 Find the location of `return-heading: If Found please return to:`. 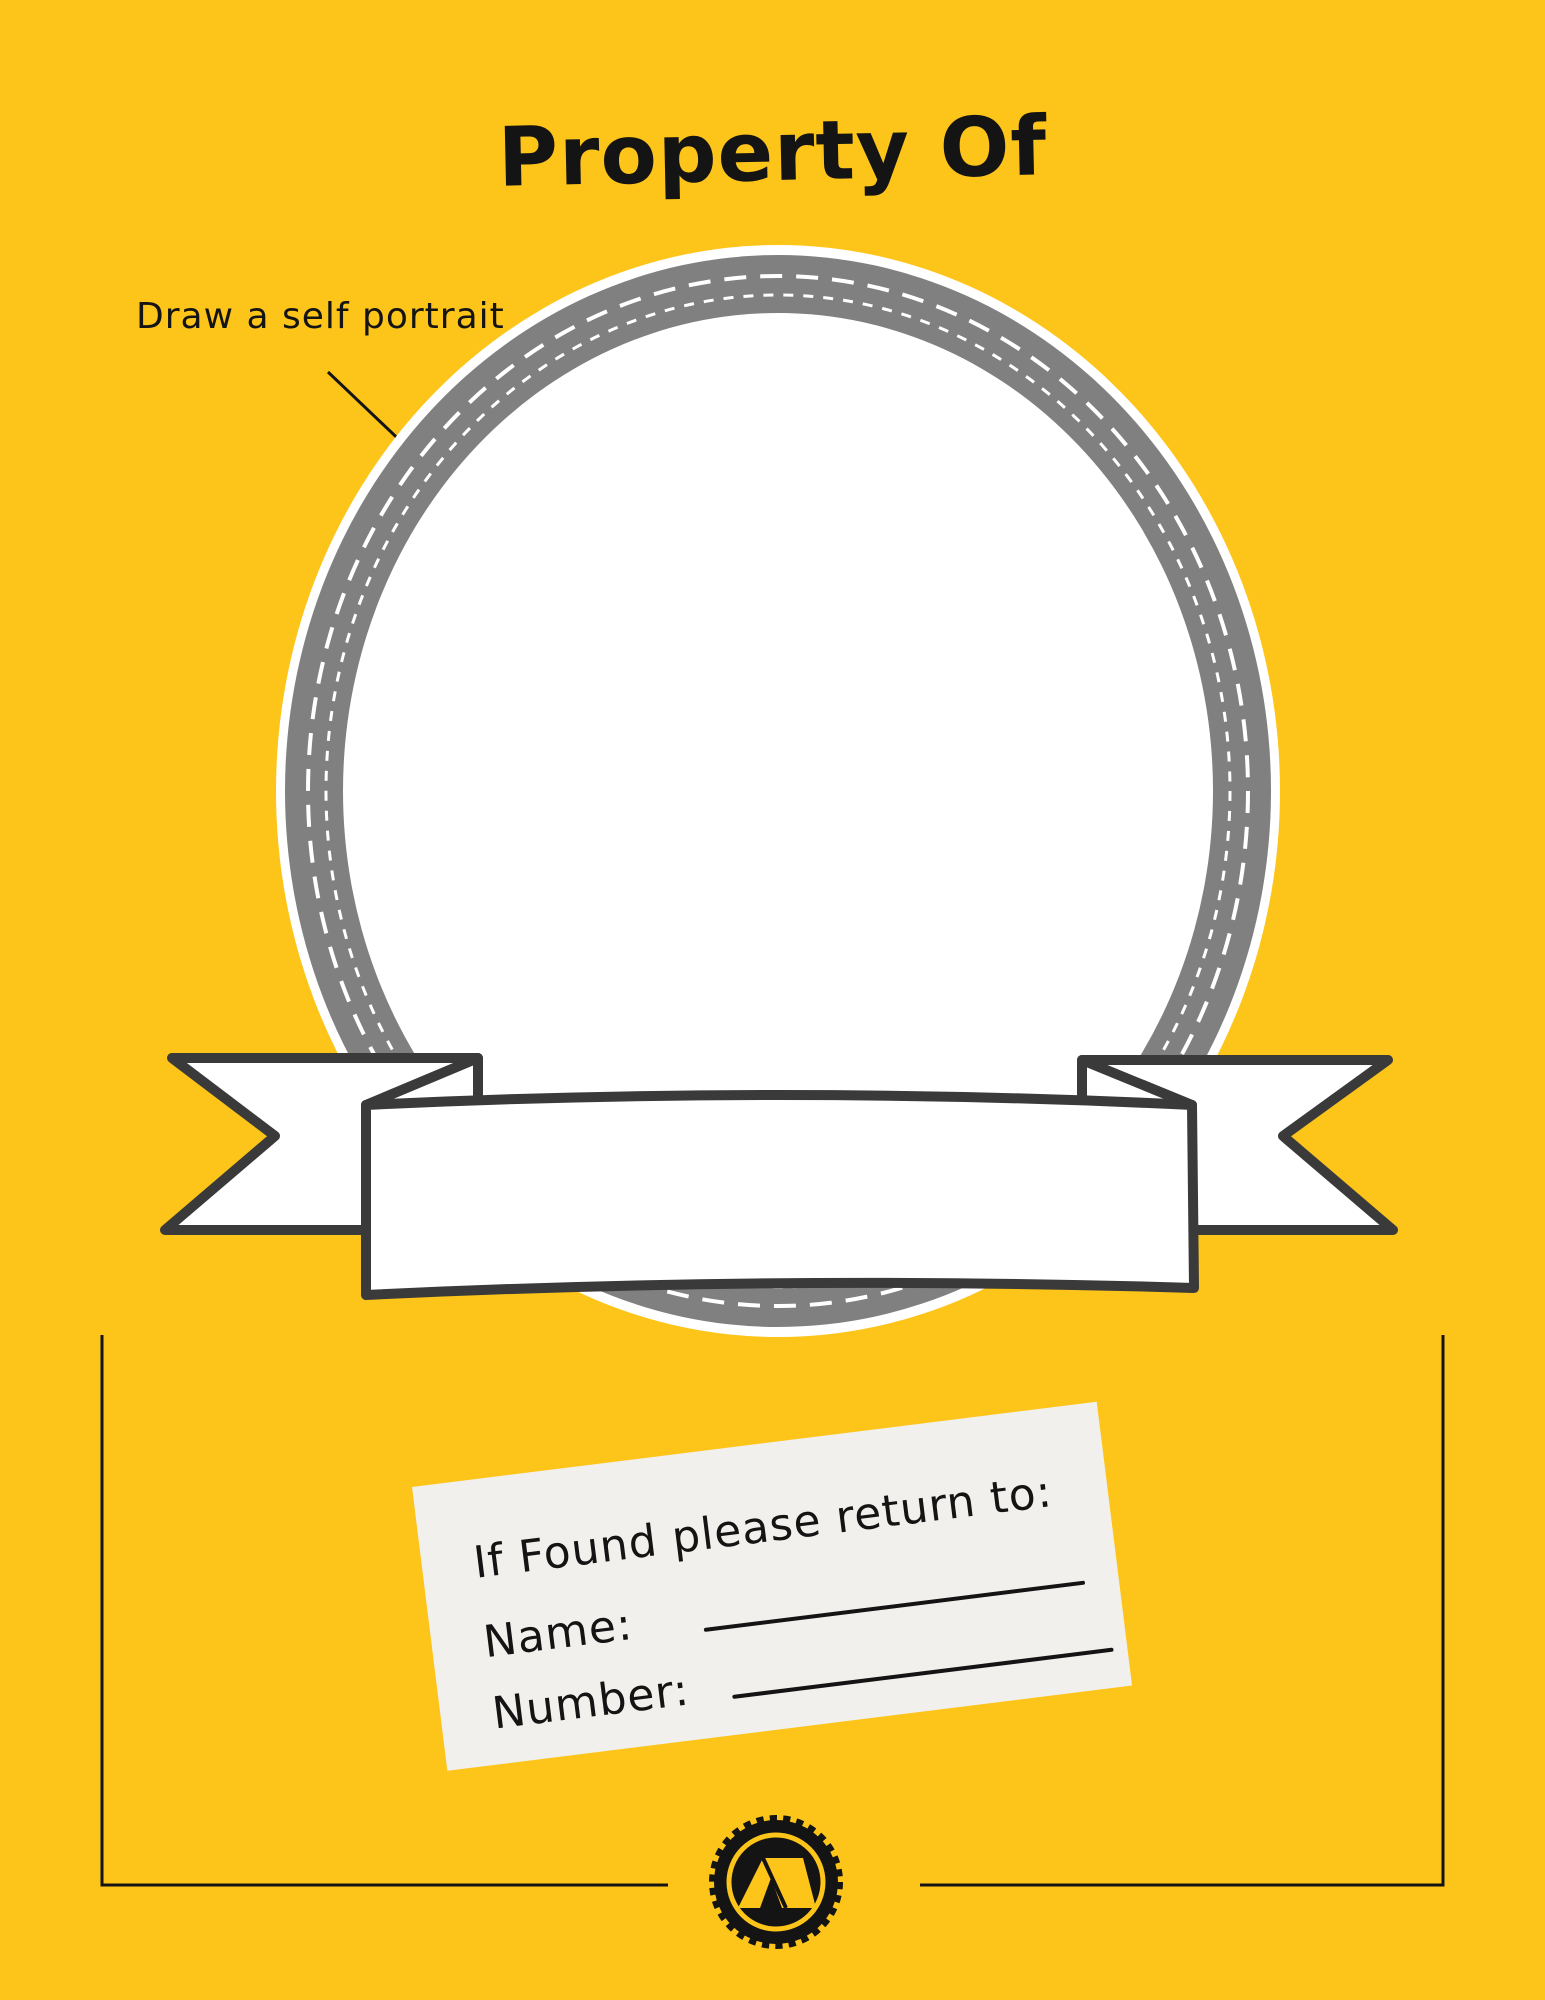

return-heading: If Found please return to: is located at coordinates (763, 1527).